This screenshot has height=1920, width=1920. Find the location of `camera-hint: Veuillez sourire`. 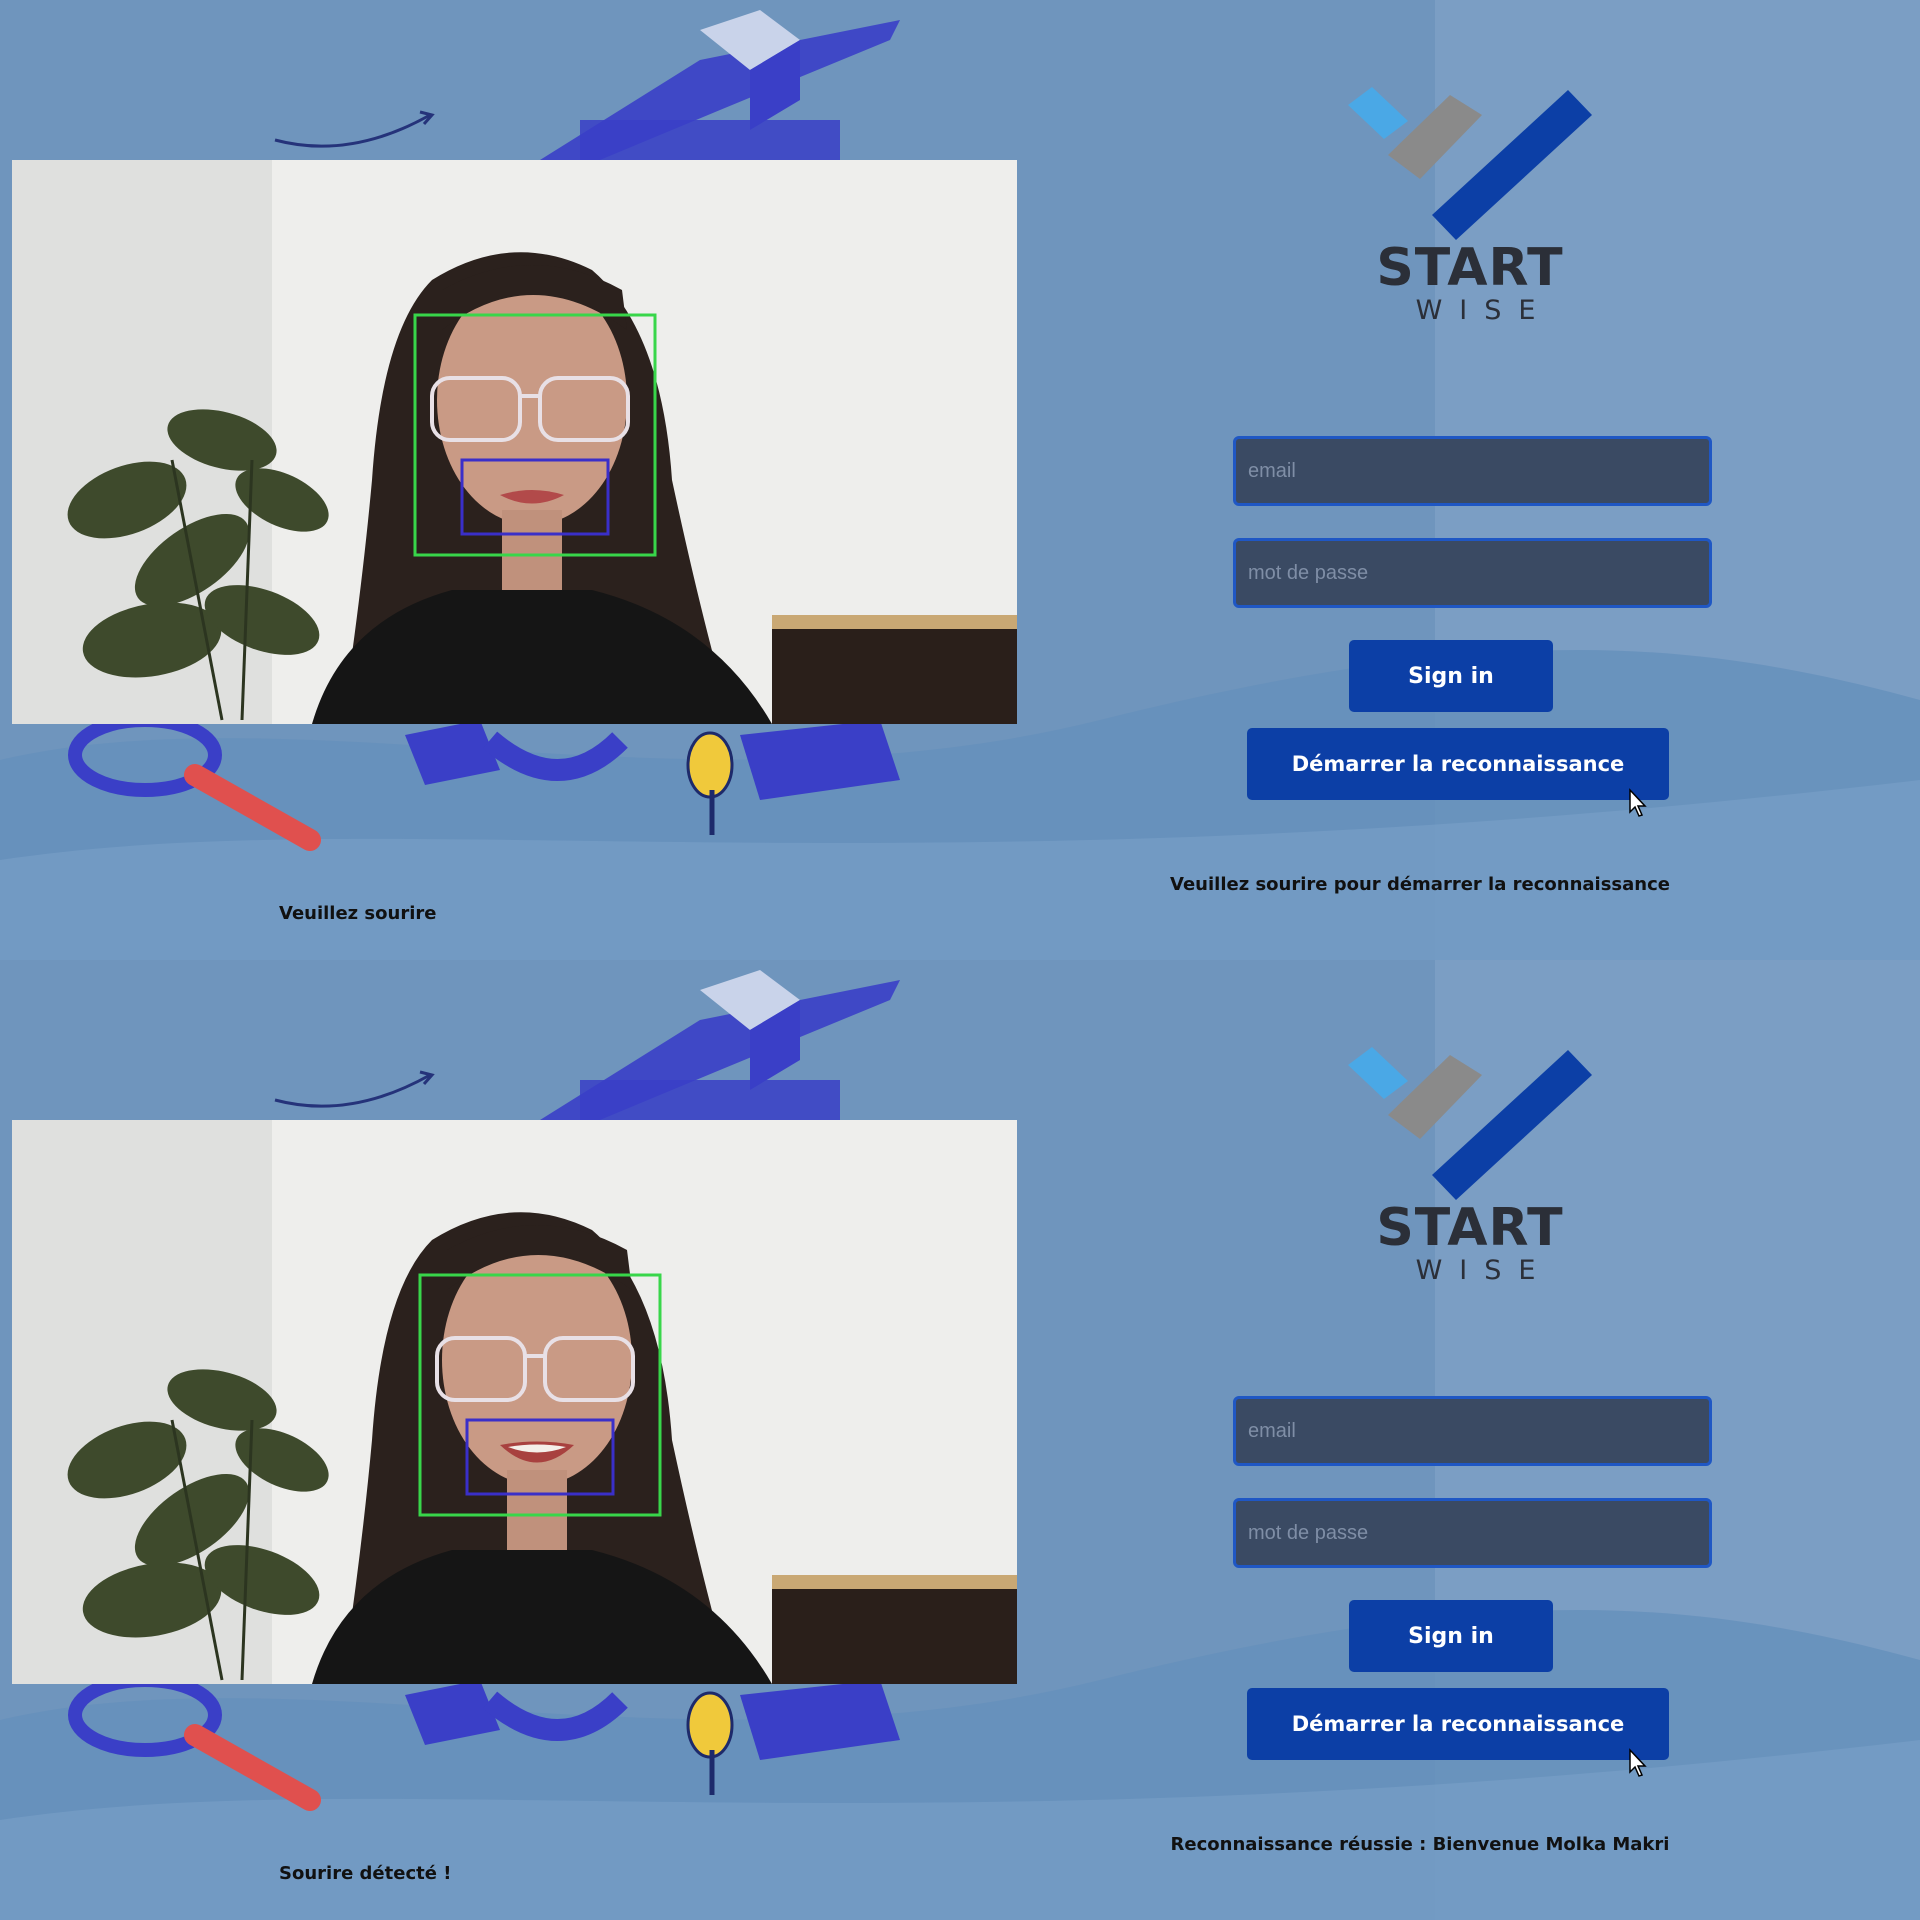

camera-hint: Veuillez sourire is located at coordinates (358, 913).